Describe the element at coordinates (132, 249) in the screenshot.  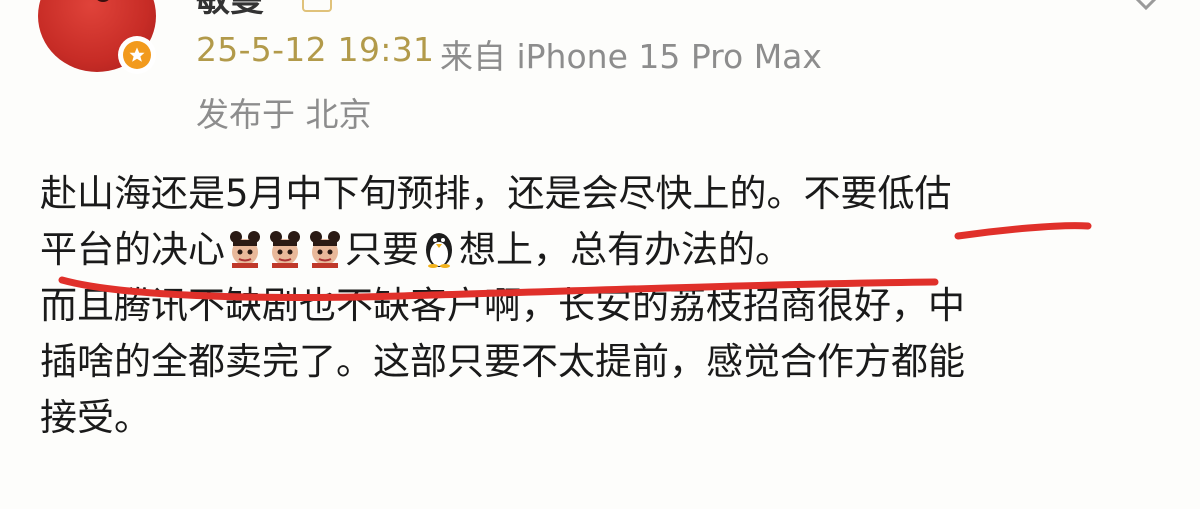
I see `content-line-2-a: 平台的决心` at that location.